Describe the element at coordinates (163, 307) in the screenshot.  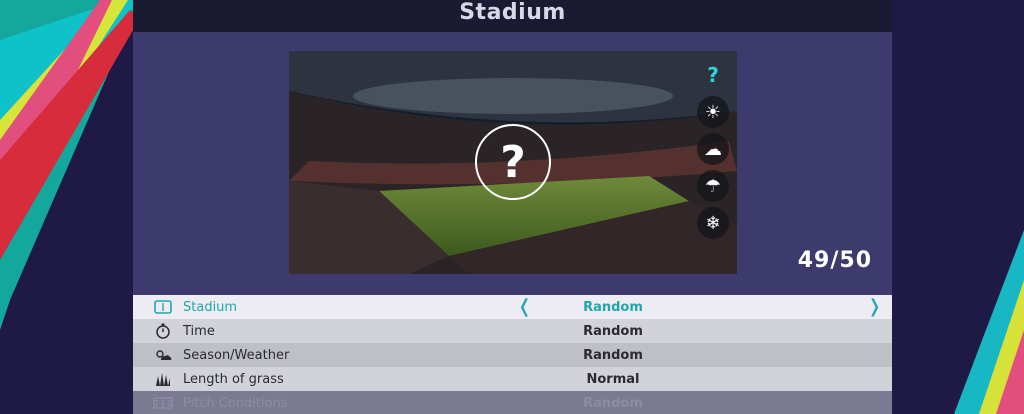
I see `stadium-icon` at that location.